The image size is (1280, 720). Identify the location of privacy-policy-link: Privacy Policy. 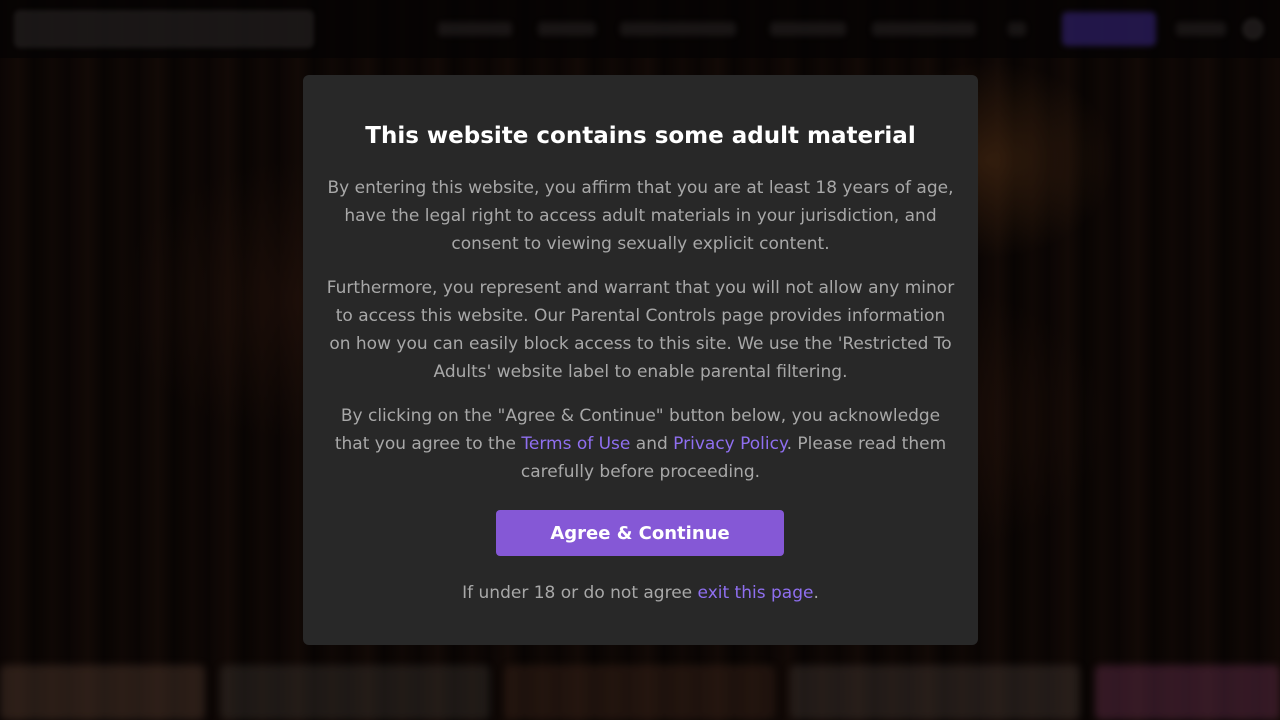
(729, 444).